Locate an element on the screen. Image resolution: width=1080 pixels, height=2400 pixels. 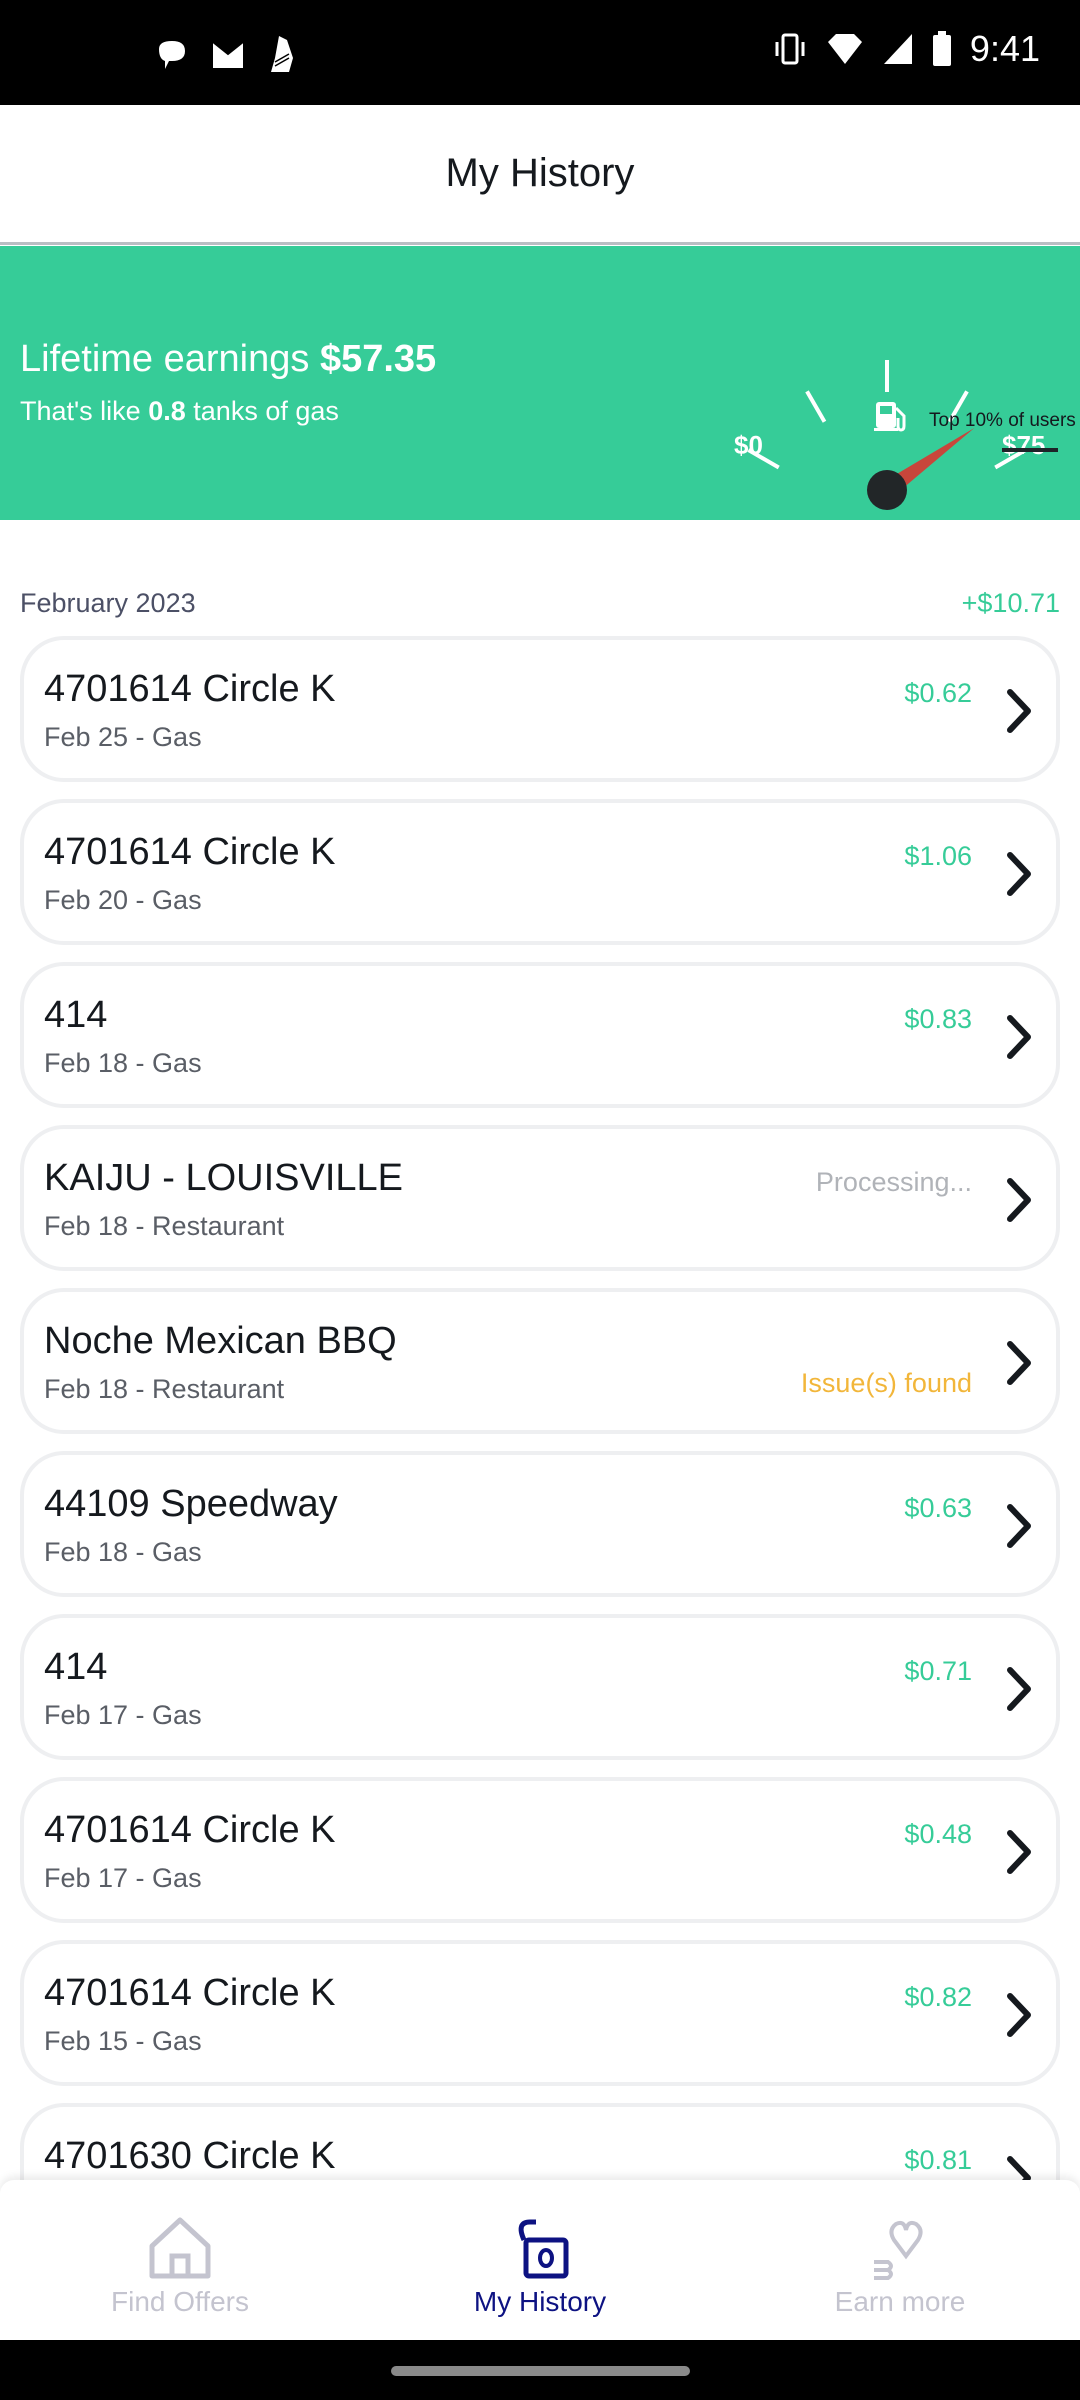
earnings-gauge: $0 $75 Top 10% of users is located at coordinates (890, 400).